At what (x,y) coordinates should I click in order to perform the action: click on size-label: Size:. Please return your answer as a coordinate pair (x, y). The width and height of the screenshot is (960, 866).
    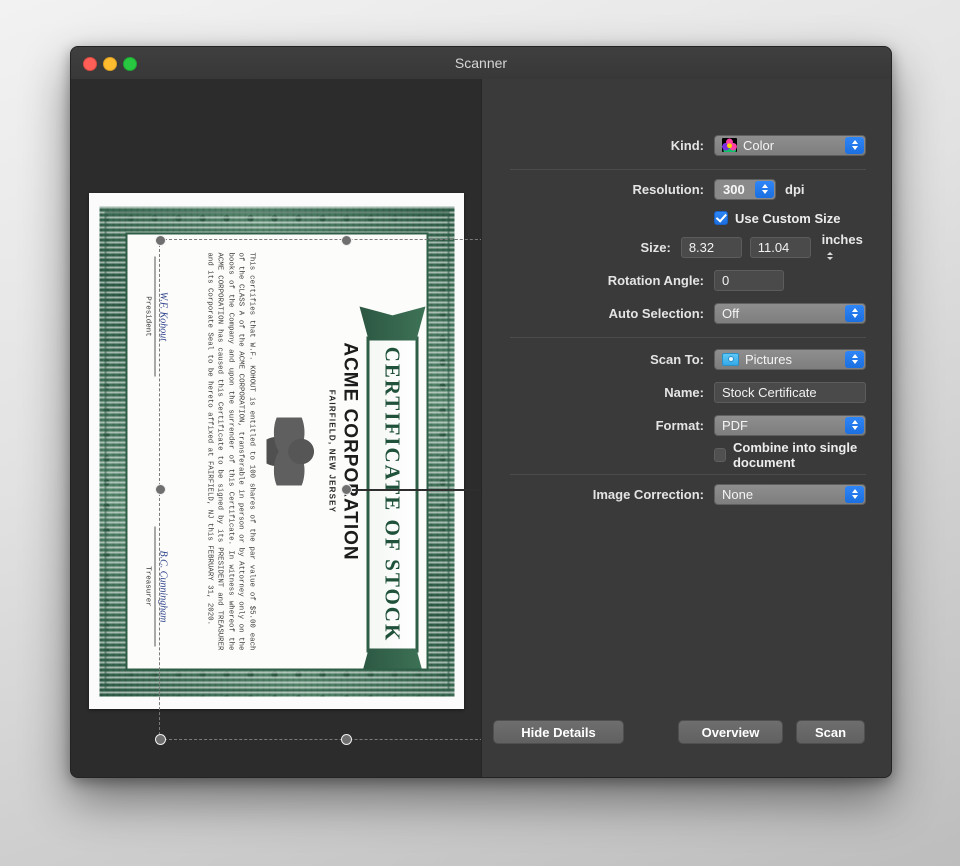
    Looking at the image, I should click on (655, 247).